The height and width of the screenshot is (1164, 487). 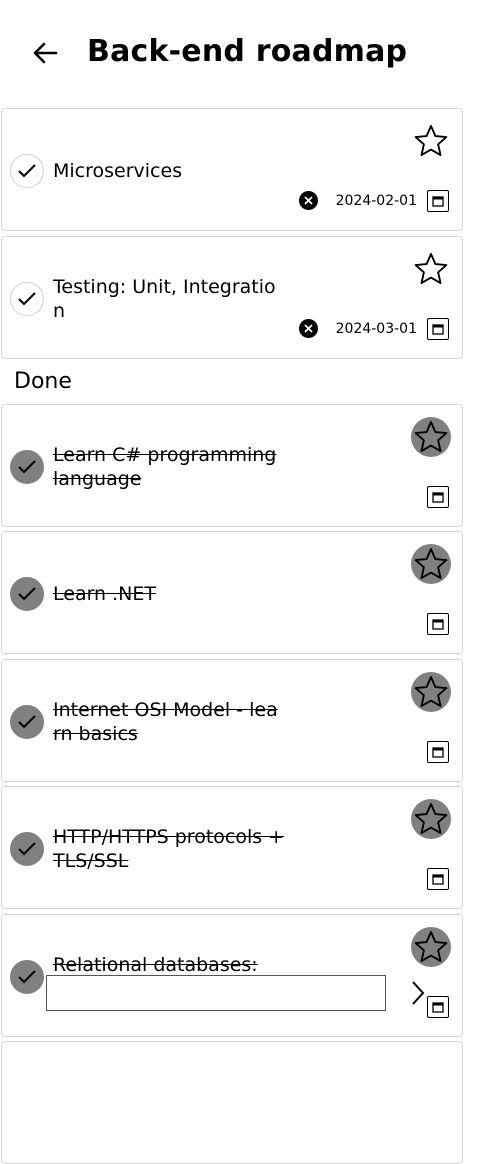 I want to click on chevron-right-icon, so click(x=418, y=993).